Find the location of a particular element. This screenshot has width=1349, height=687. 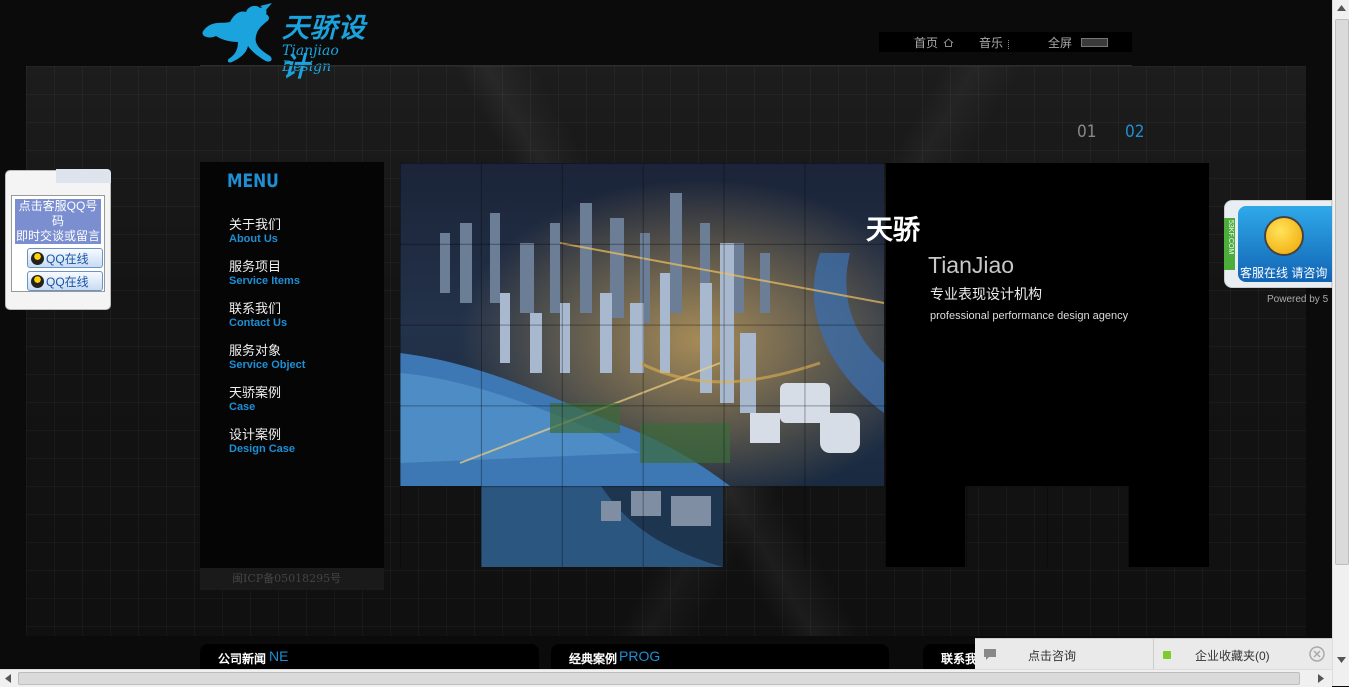

side-tab-text: 53KF.COM is located at coordinates (1230, 237).